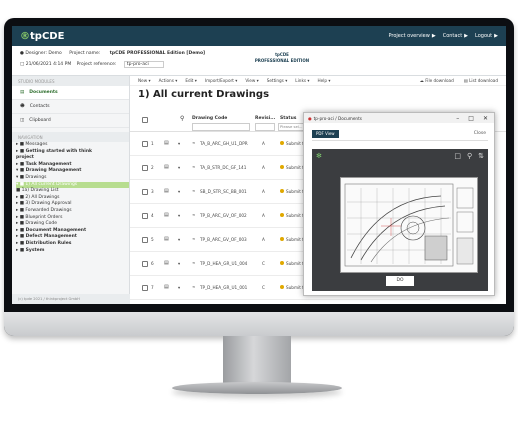 This screenshot has height=432, width=518. What do you see at coordinates (277, 80) in the screenshot?
I see `menu-settings: Settings ▾` at bounding box center [277, 80].